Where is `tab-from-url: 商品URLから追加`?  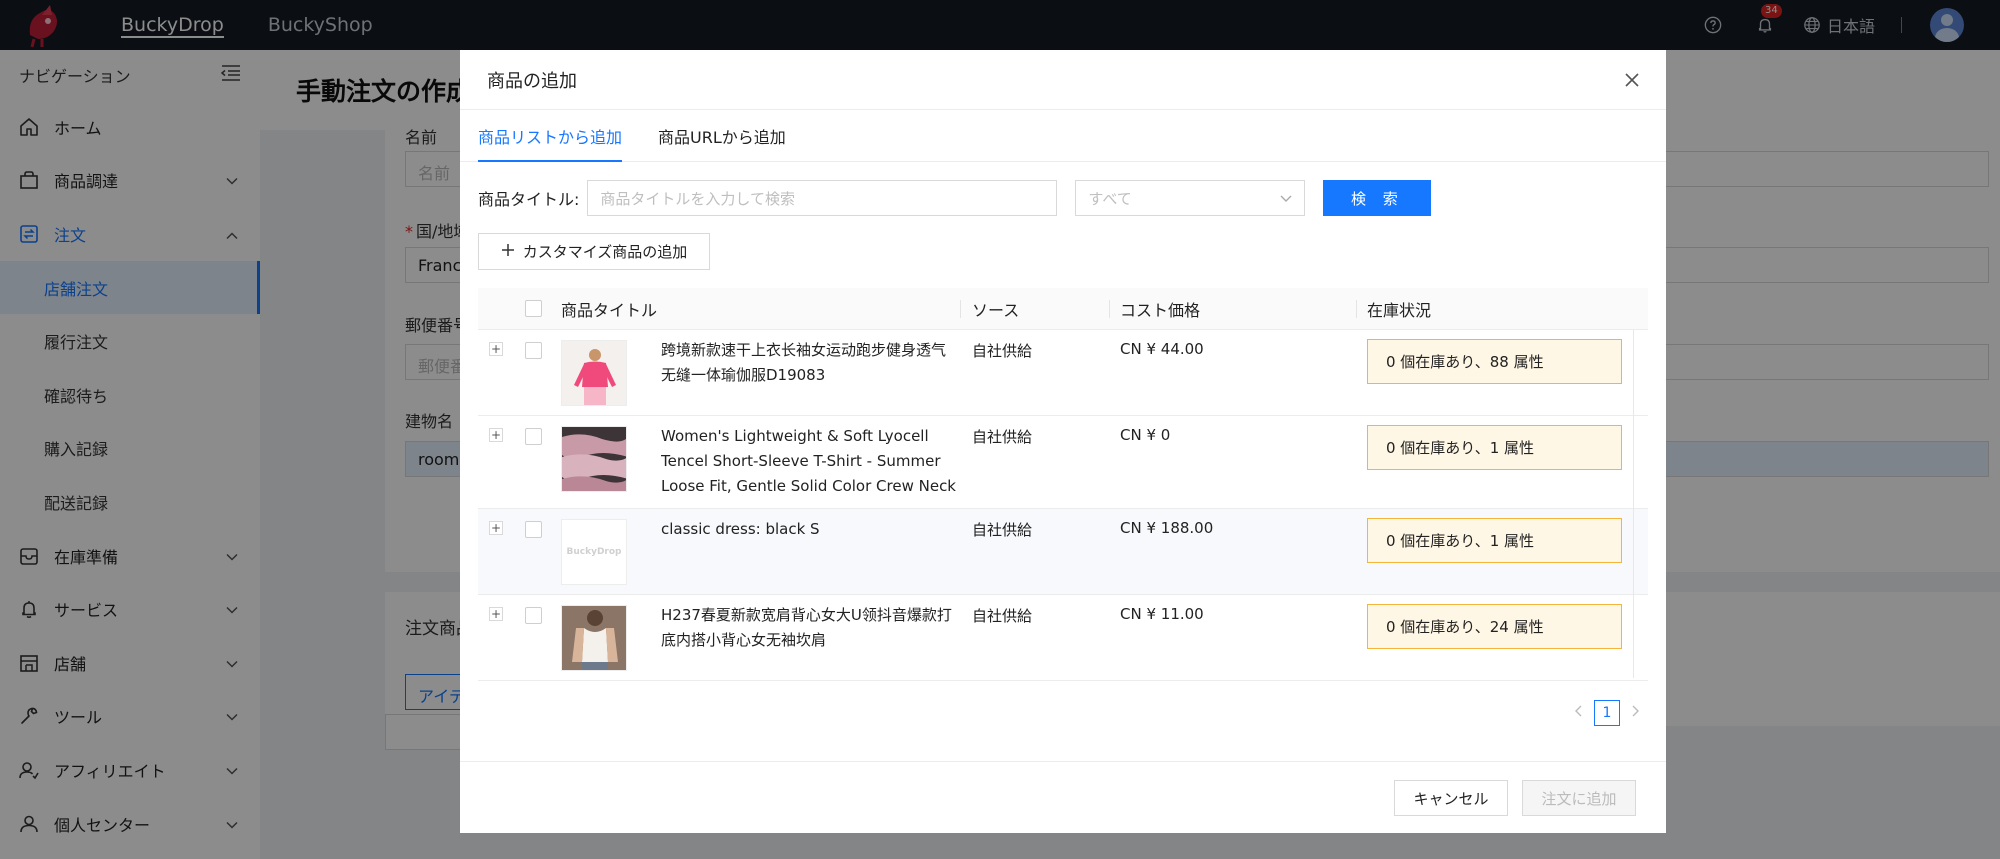
tab-from-url: 商品URLから追加 is located at coordinates (722, 135).